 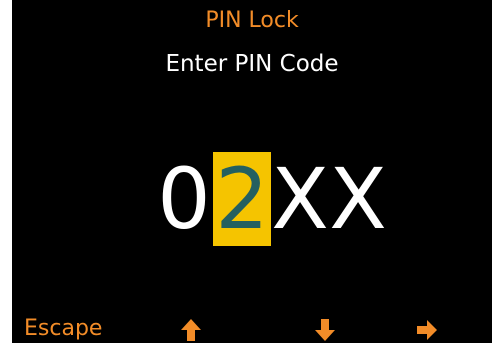 I want to click on pin-digit-2-selected: 2, so click(x=242, y=199).